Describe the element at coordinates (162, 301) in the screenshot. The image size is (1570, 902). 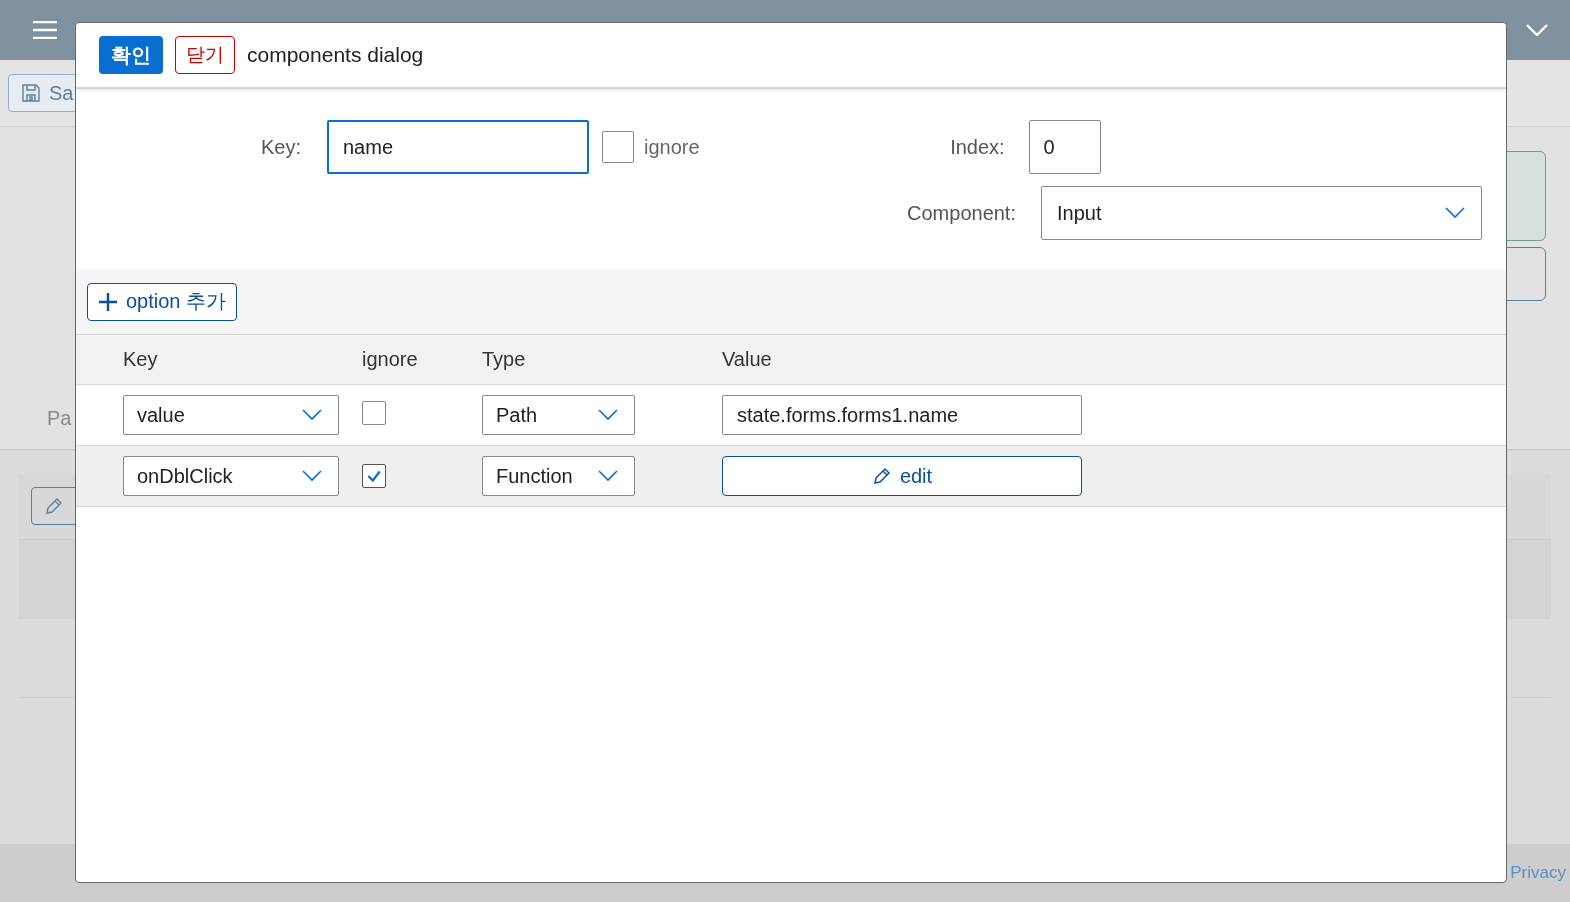
I see `add-option-button: option 추가` at that location.